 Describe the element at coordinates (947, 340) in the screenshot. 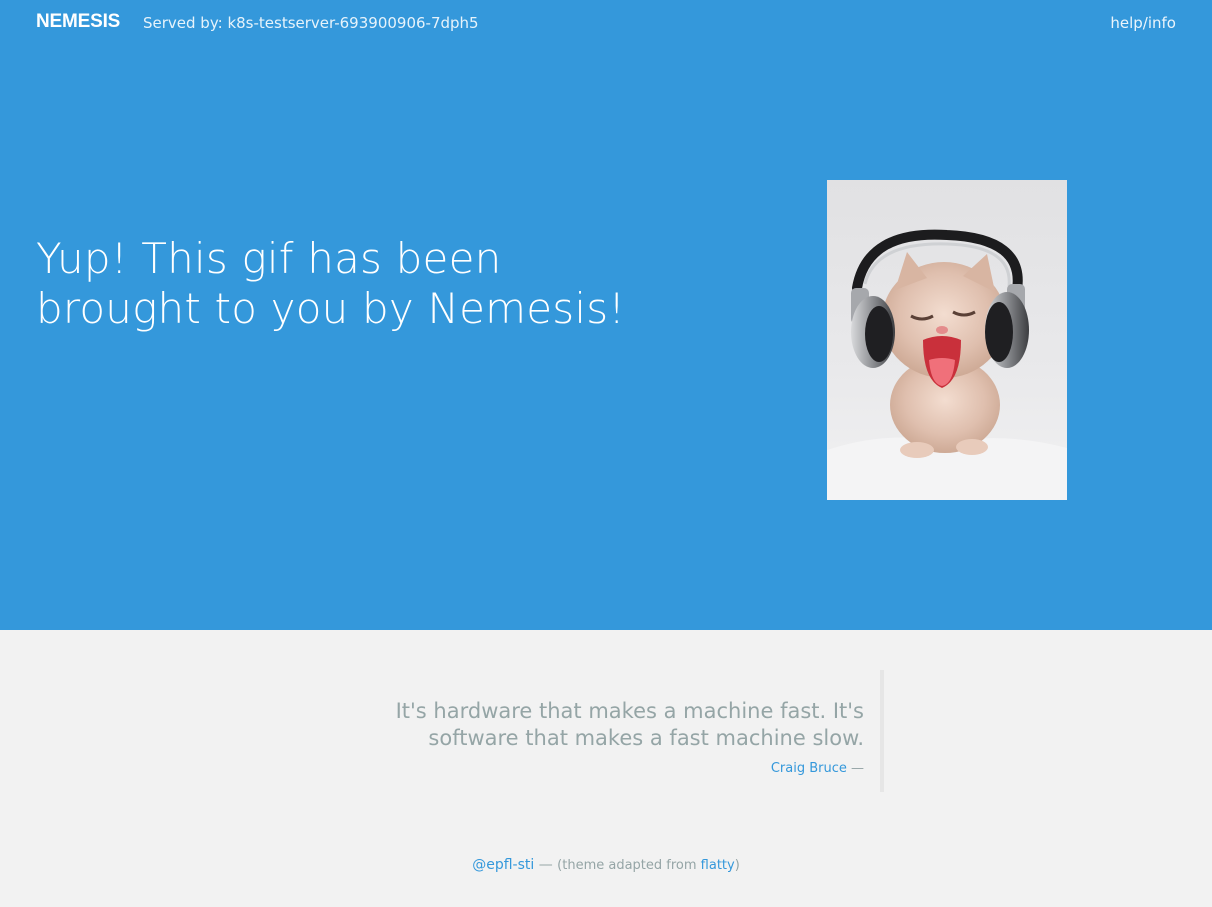

I see `kitten-headphones-image` at that location.